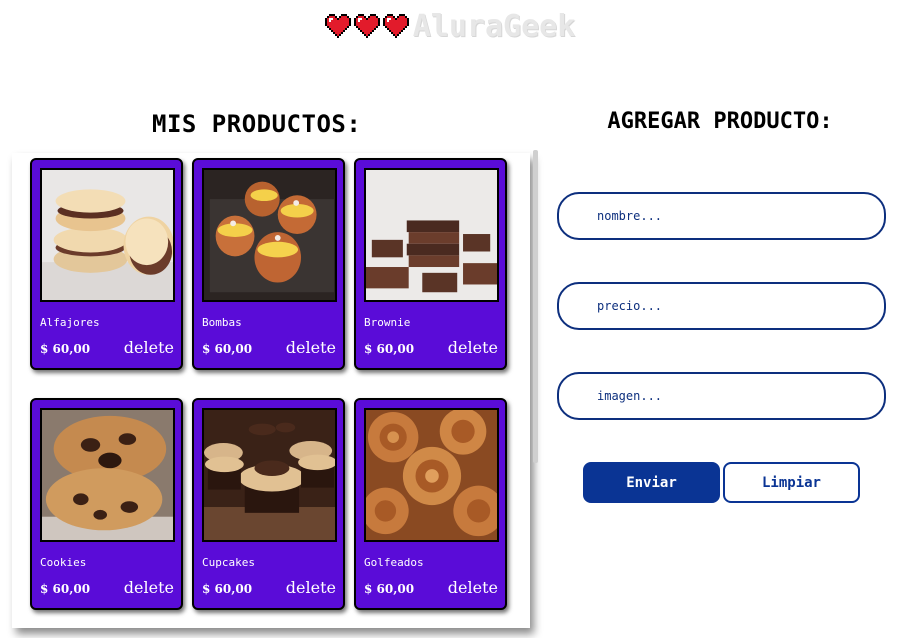 Image resolution: width=908 pixels, height=638 pixels. Describe the element at coordinates (70, 322) in the screenshot. I see `product-name: Alfajores` at that location.